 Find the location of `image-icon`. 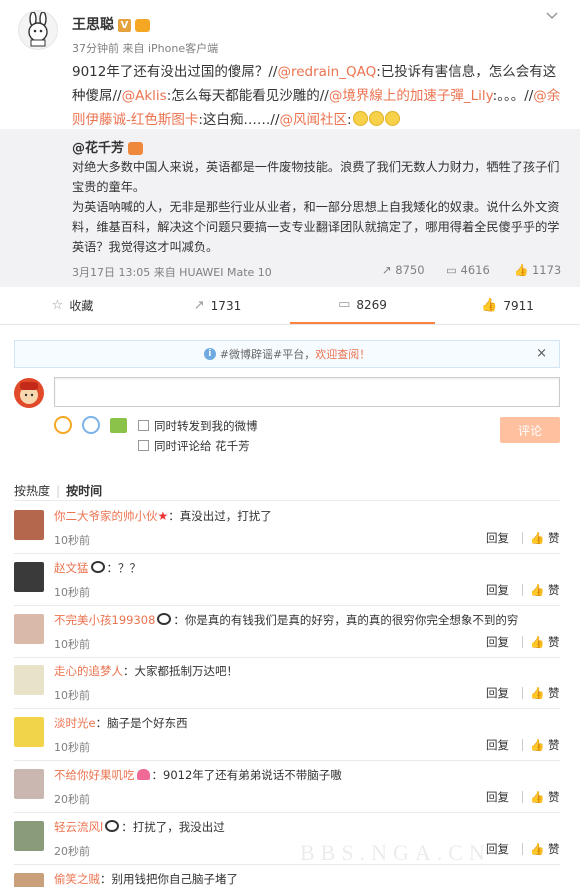

image-icon is located at coordinates (118, 425).